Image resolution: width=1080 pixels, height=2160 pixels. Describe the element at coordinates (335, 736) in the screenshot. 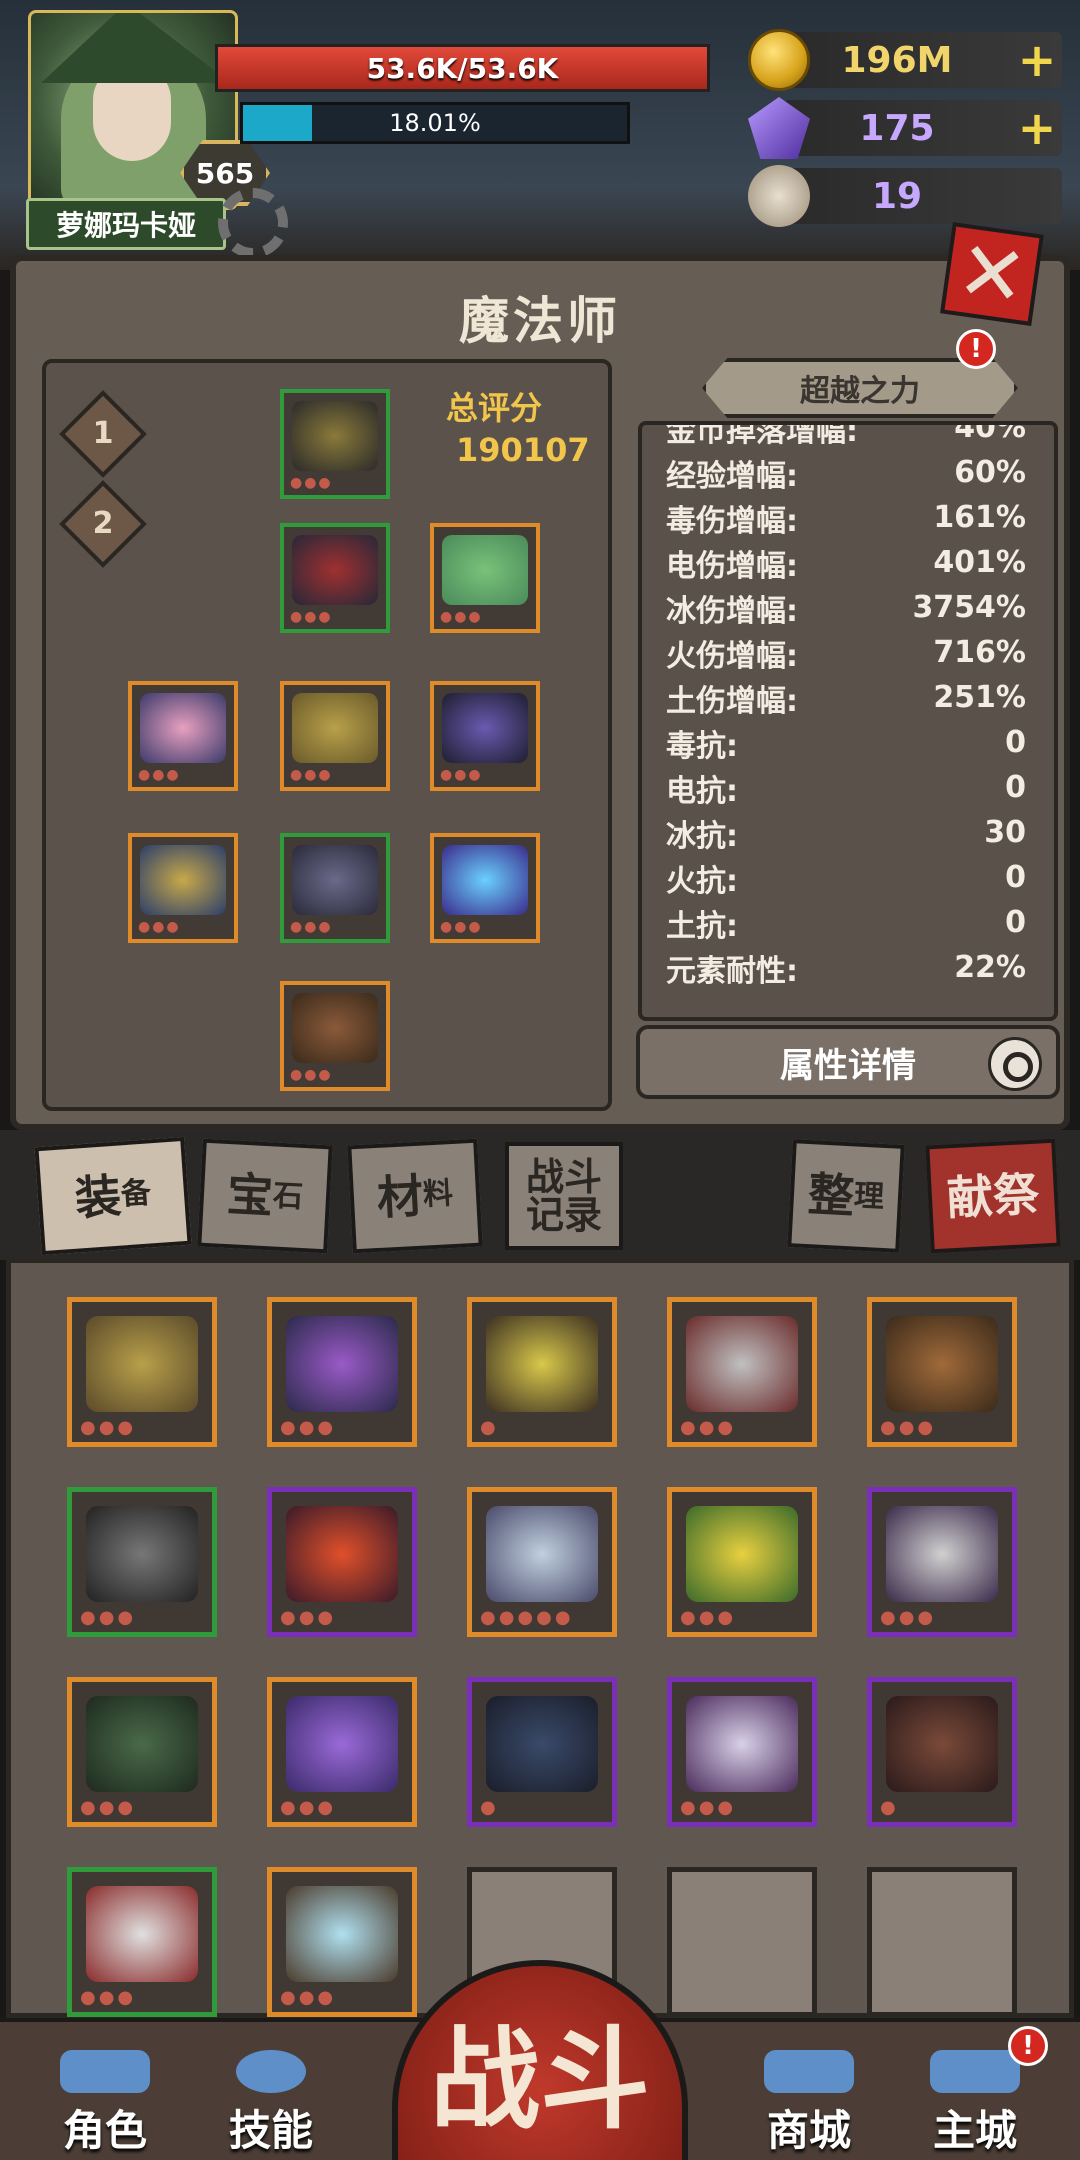

I see `equip-slot-belt: ●●●` at that location.